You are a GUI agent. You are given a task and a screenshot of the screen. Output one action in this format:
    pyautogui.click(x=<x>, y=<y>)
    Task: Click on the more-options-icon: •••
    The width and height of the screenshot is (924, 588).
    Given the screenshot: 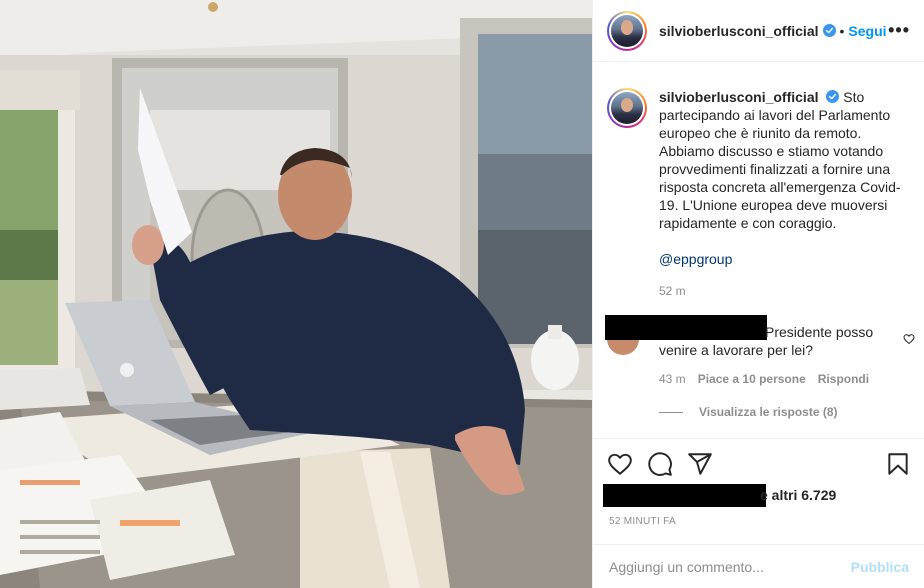 What is the action you would take?
    pyautogui.click(x=899, y=30)
    